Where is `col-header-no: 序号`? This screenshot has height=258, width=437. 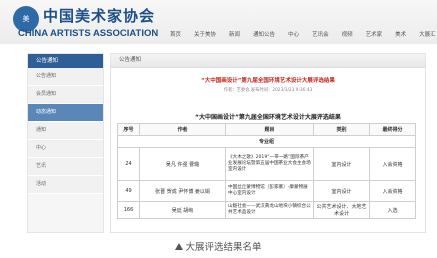 col-header-no: 序号 is located at coordinates (128, 129).